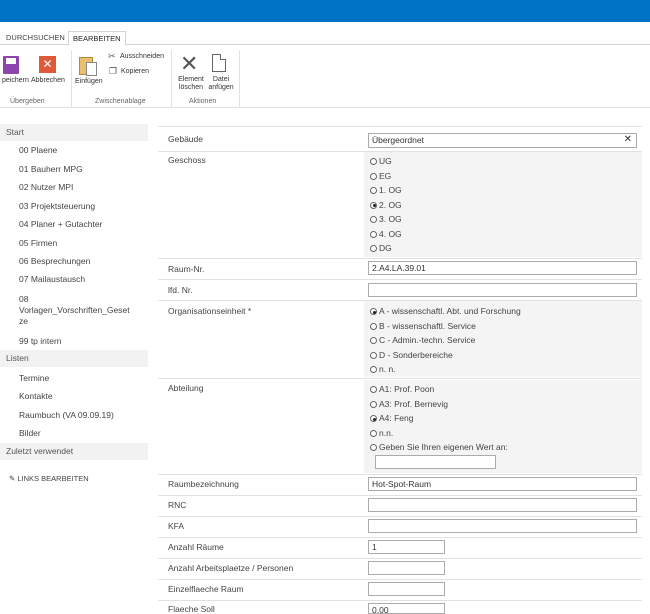 The height and width of the screenshot is (614, 650). What do you see at coordinates (74, 451) in the screenshot?
I see `nav-heading-recent: Zuletzt verwendet` at bounding box center [74, 451].